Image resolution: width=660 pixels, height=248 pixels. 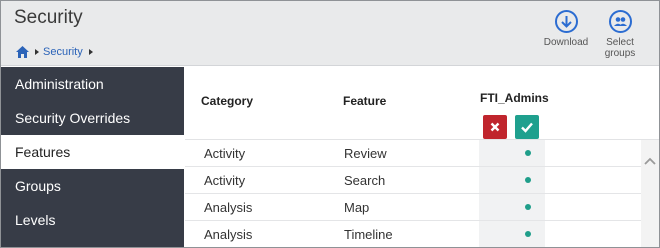 What do you see at coordinates (92, 152) in the screenshot?
I see `sidebar-item-features: Features` at bounding box center [92, 152].